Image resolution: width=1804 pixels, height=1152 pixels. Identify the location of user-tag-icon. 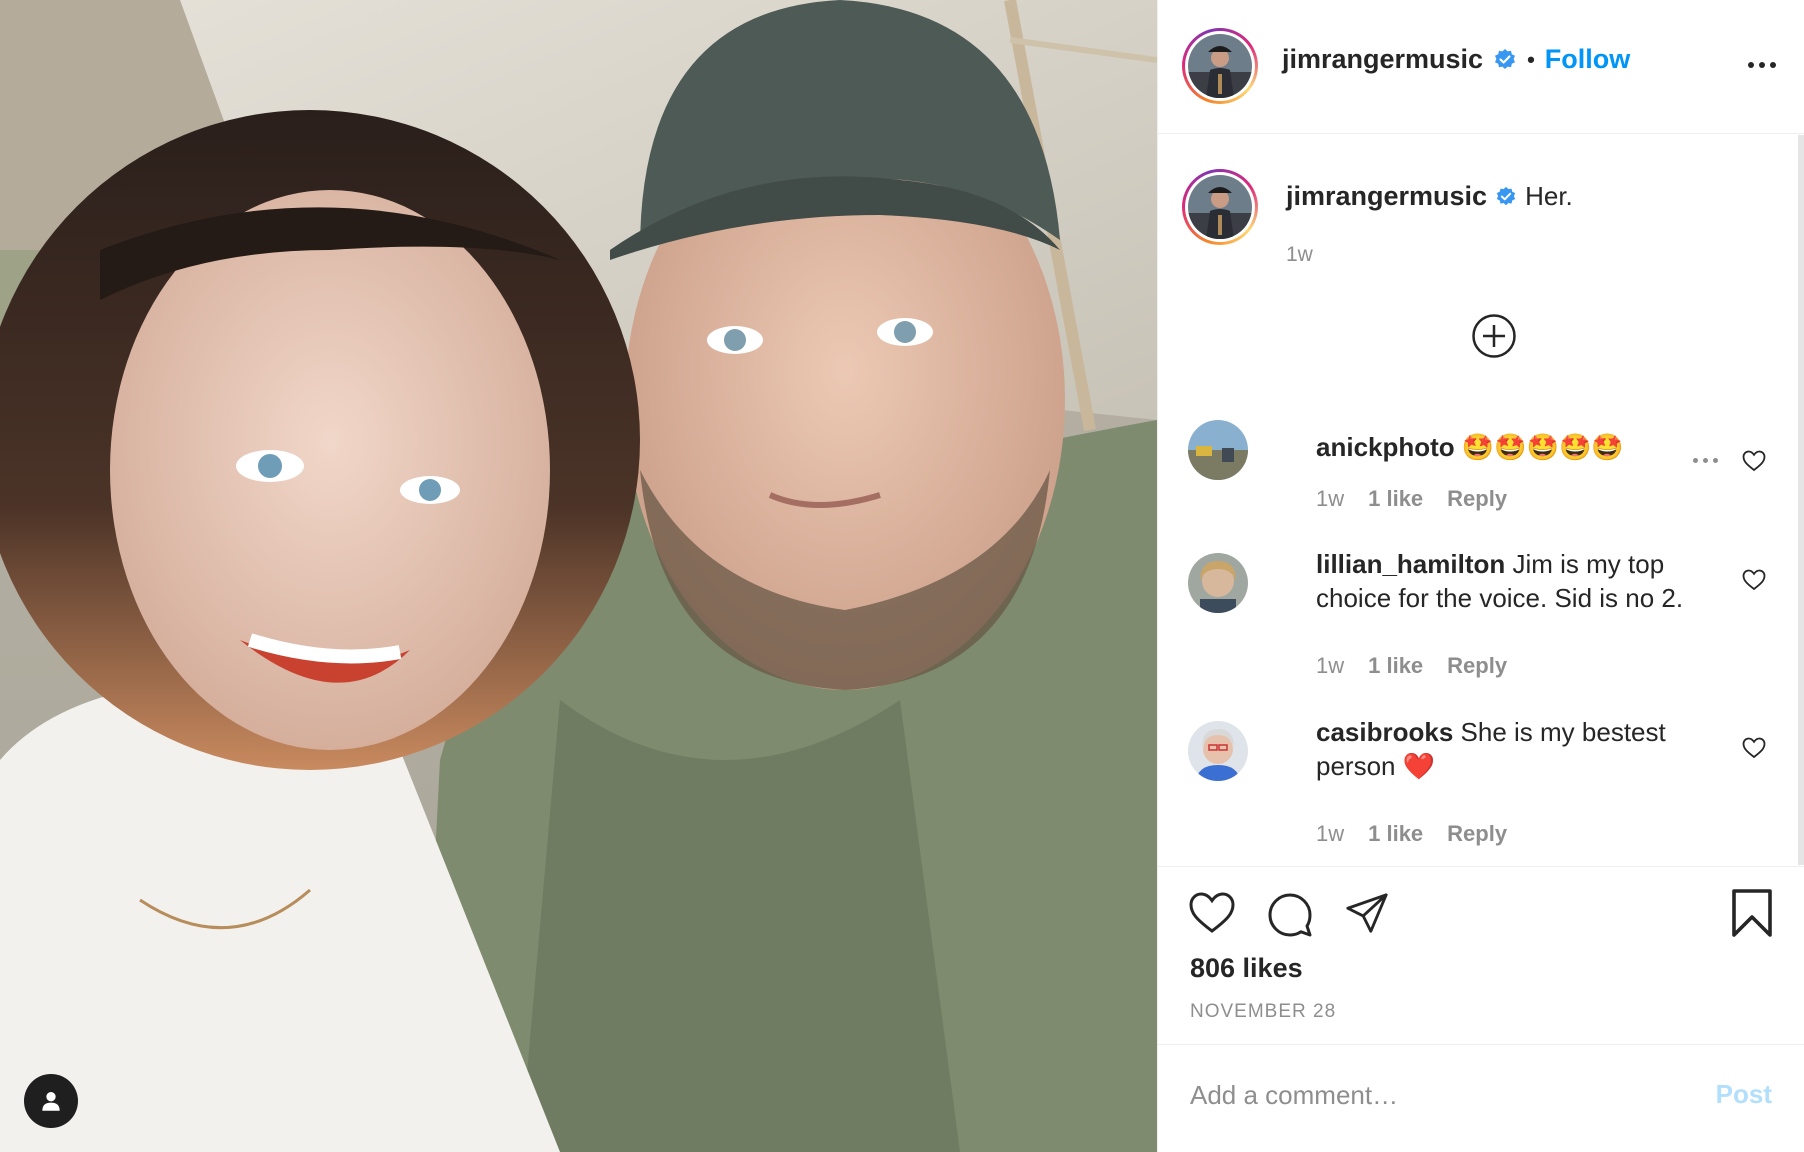
(51, 1101).